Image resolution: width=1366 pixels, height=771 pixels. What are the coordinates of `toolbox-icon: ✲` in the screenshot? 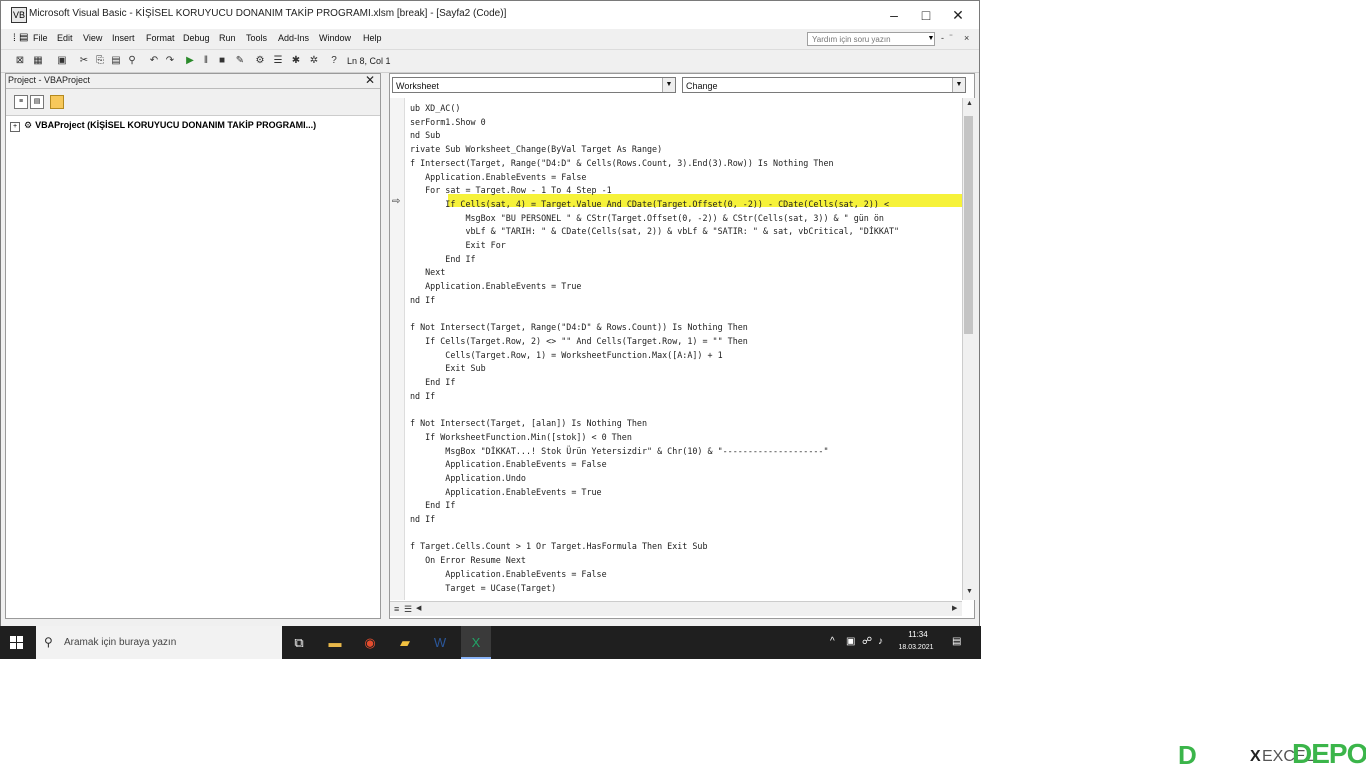 It's located at (314, 61).